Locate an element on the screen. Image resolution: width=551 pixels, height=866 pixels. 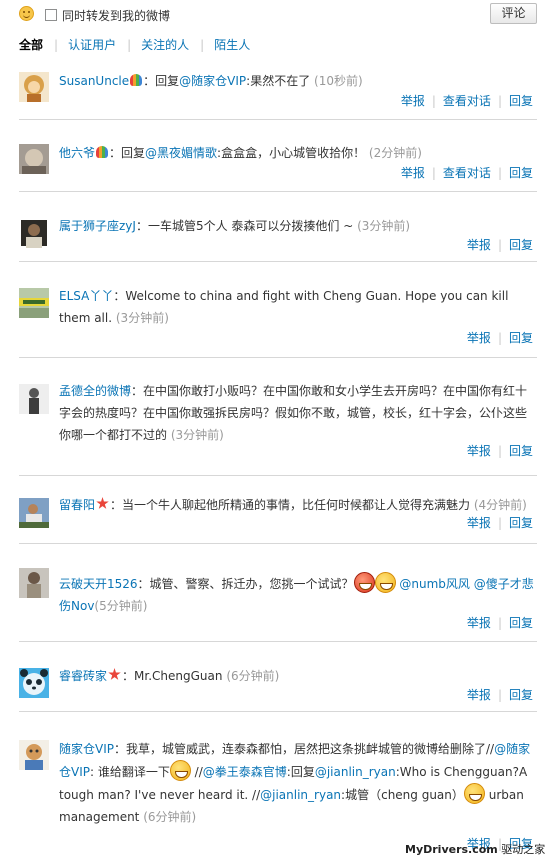
forward-checkbox is located at coordinates (51, 15).